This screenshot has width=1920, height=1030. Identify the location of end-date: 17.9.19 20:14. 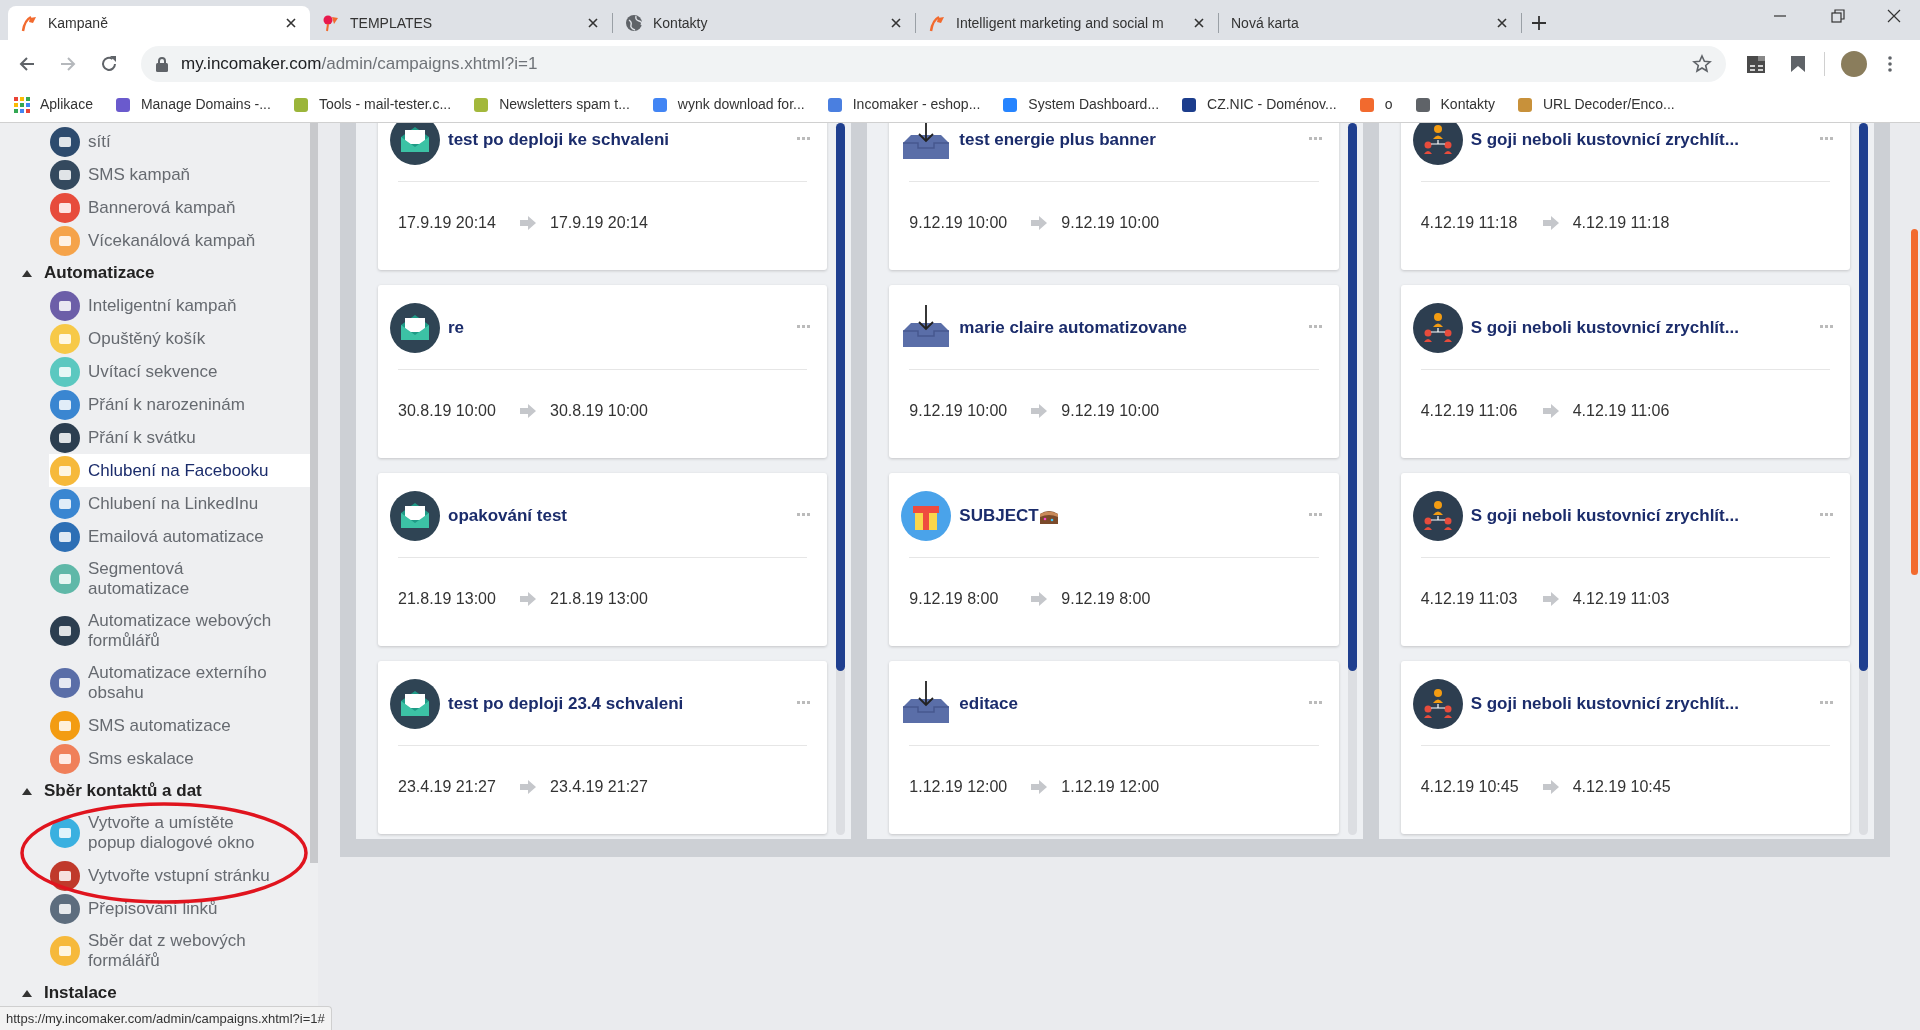
(599, 223).